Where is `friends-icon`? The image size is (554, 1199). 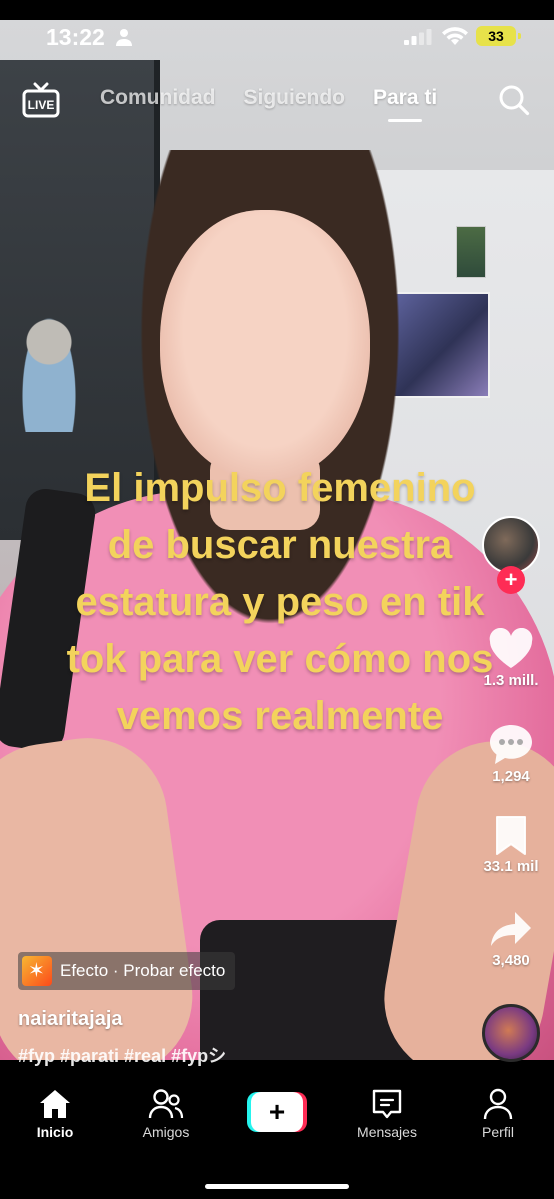
friends-icon is located at coordinates (166, 1104).